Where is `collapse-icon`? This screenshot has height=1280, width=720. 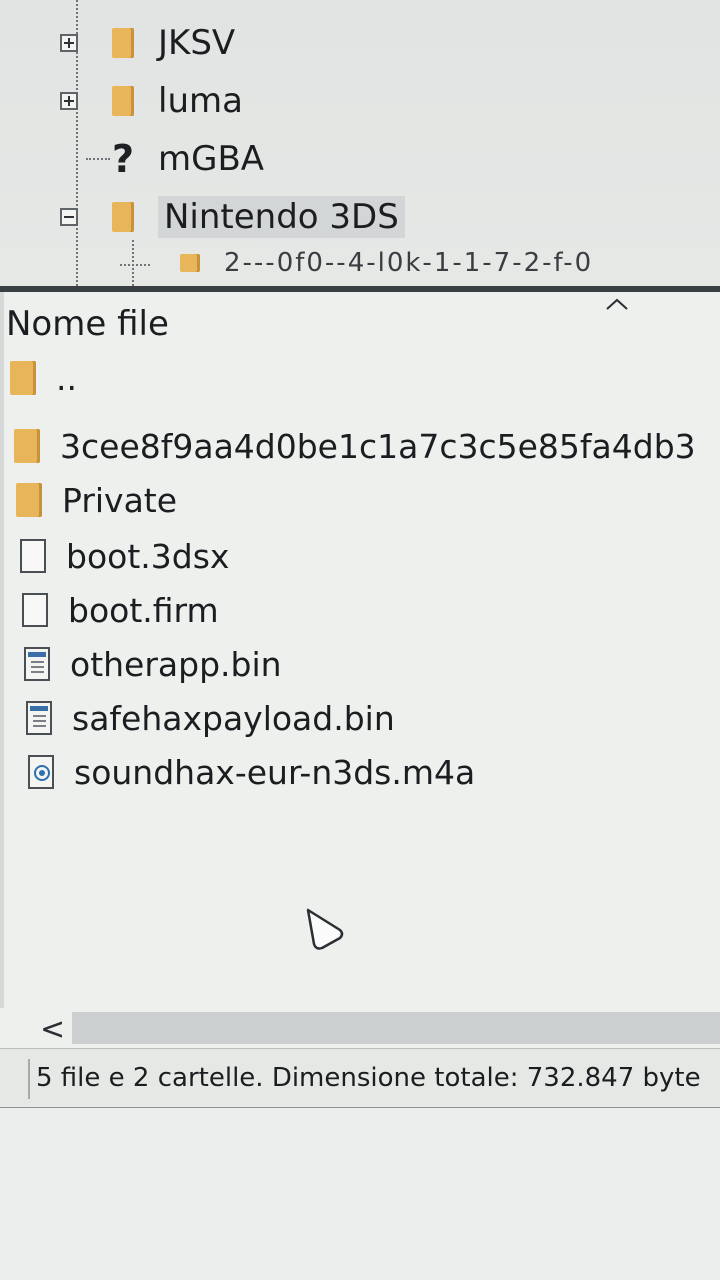 collapse-icon is located at coordinates (69, 217).